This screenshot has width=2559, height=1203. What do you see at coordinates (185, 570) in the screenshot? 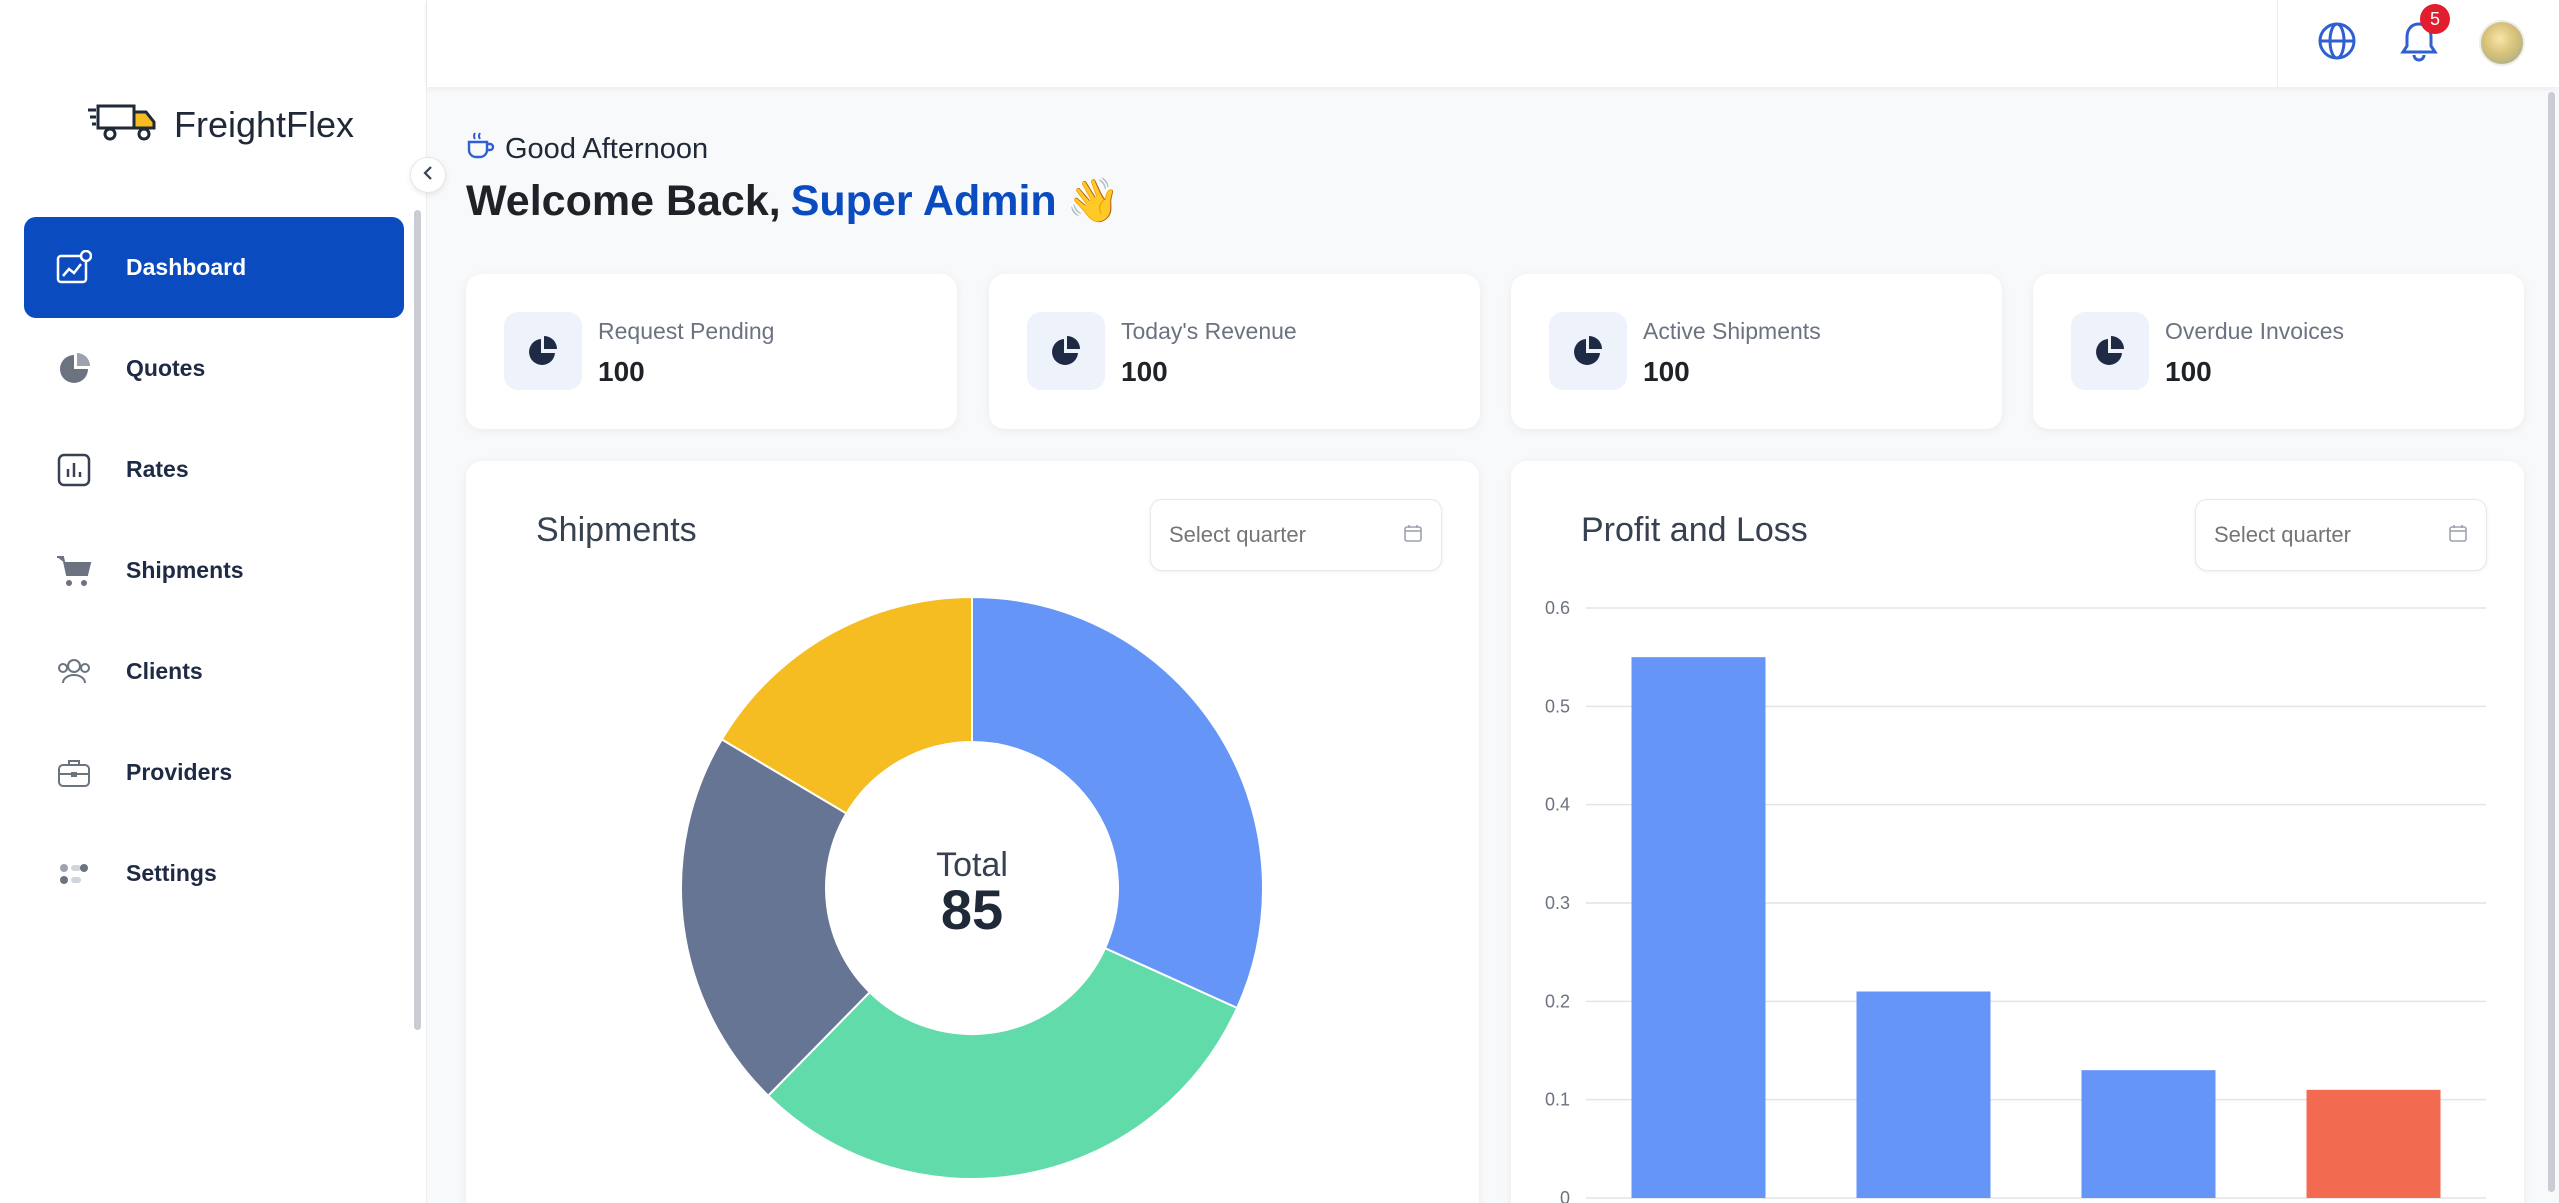
I see `sidebar-item-label: Shipments` at bounding box center [185, 570].